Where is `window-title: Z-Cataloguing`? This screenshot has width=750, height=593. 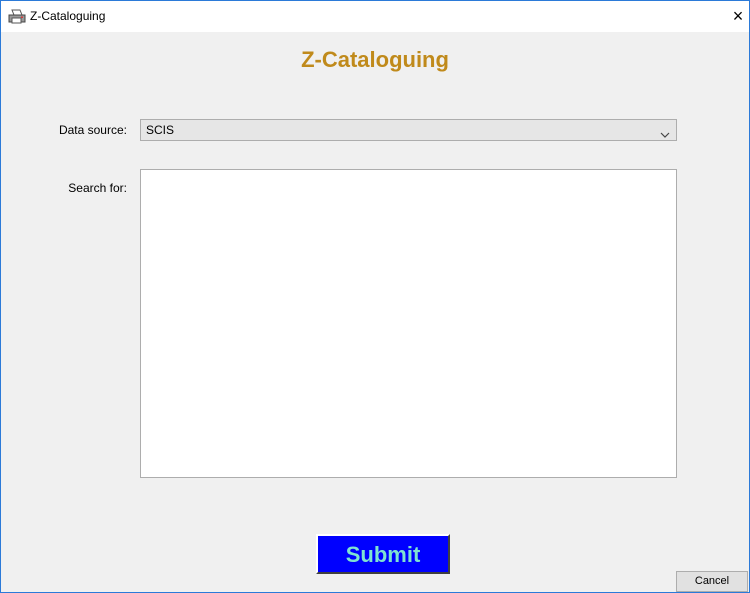 window-title: Z-Cataloguing is located at coordinates (68, 16).